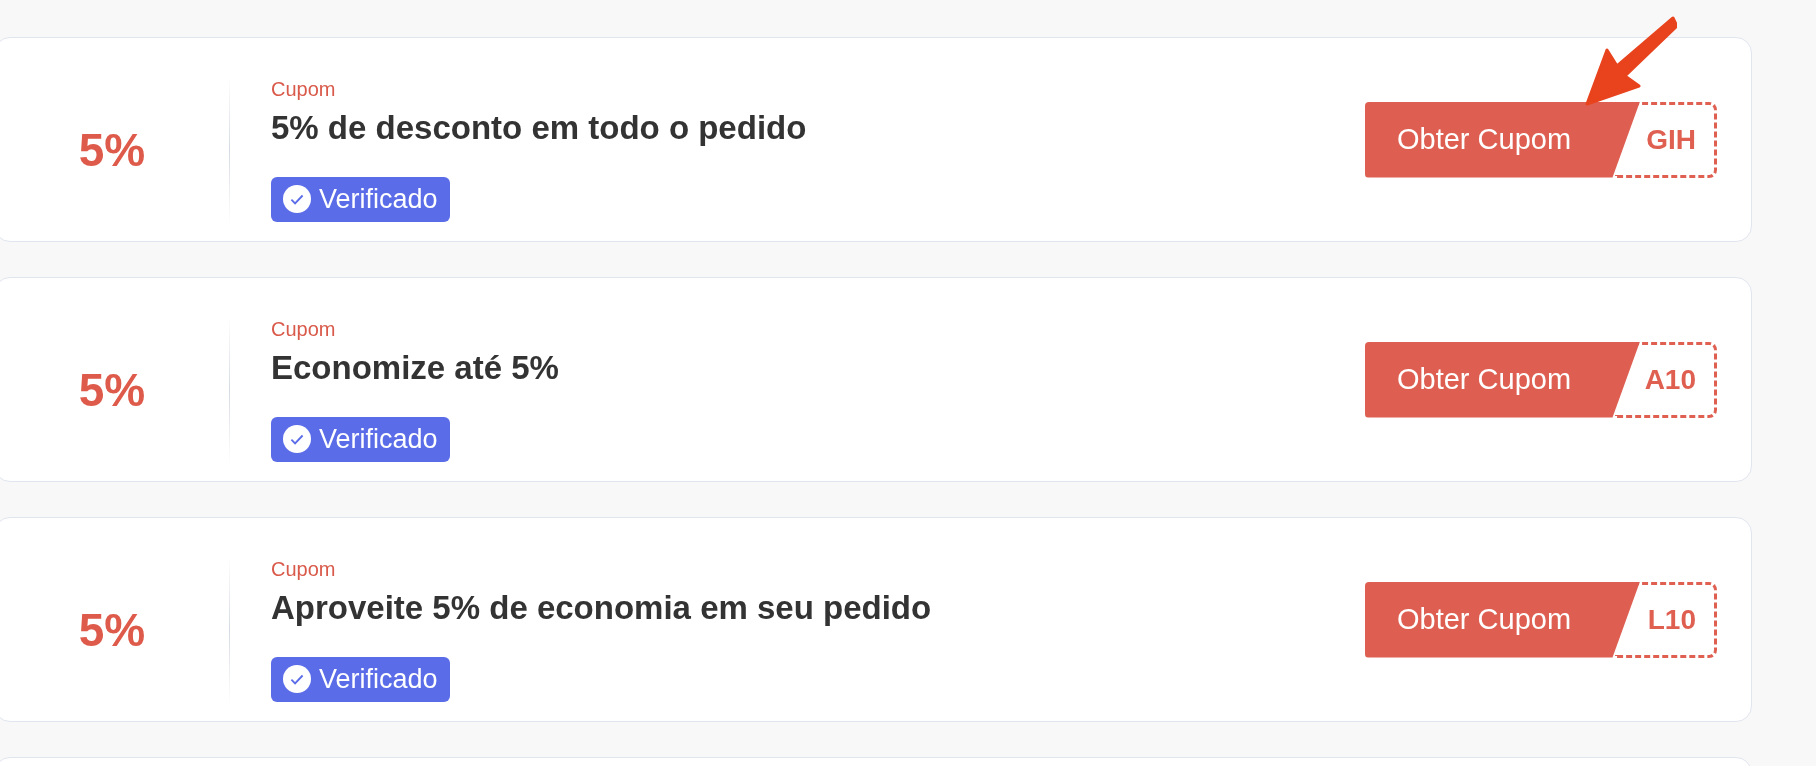  What do you see at coordinates (539, 127) in the screenshot?
I see `coupon-title: 5% de desconto em todo o pedido` at bounding box center [539, 127].